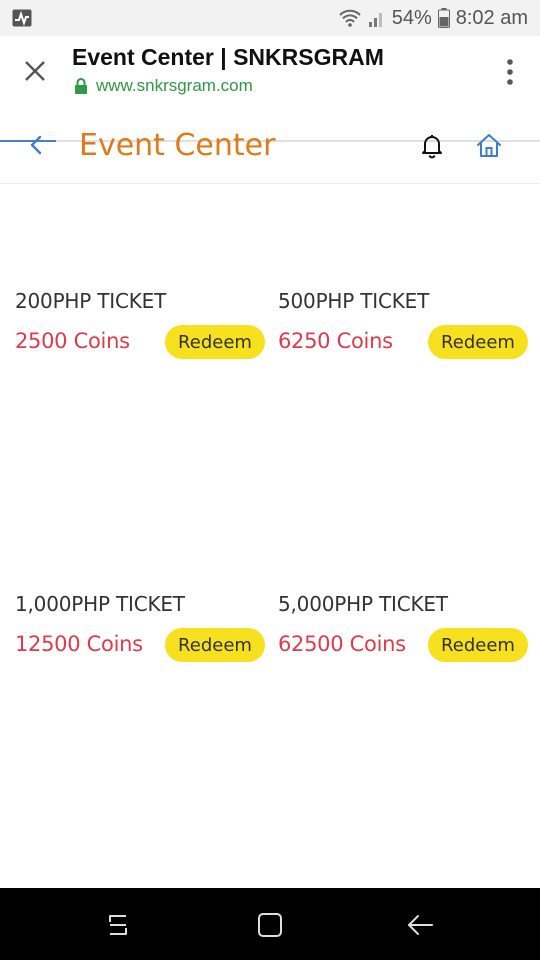 The image size is (540, 960). I want to click on browser-url: www.snkrsgram.com, so click(174, 85).